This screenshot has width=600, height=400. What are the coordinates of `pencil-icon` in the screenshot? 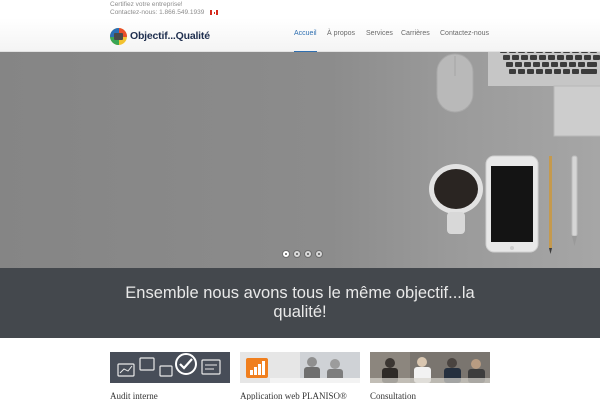 It's located at (550, 202).